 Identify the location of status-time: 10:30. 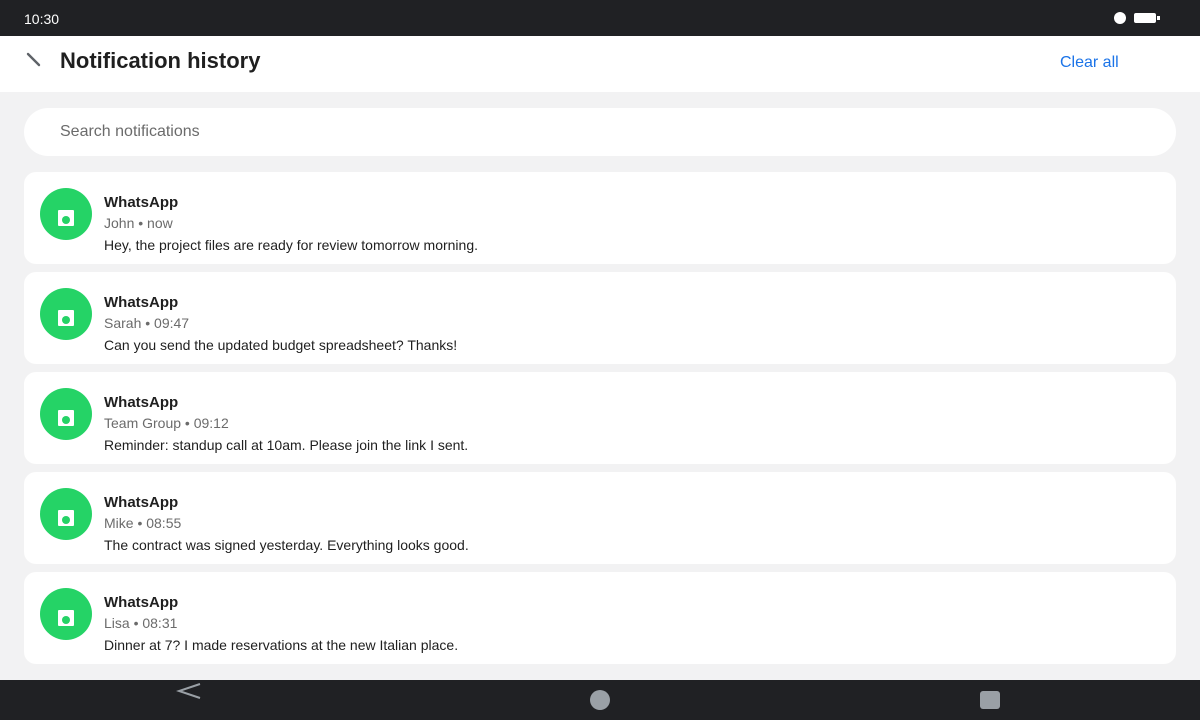
(42, 19).